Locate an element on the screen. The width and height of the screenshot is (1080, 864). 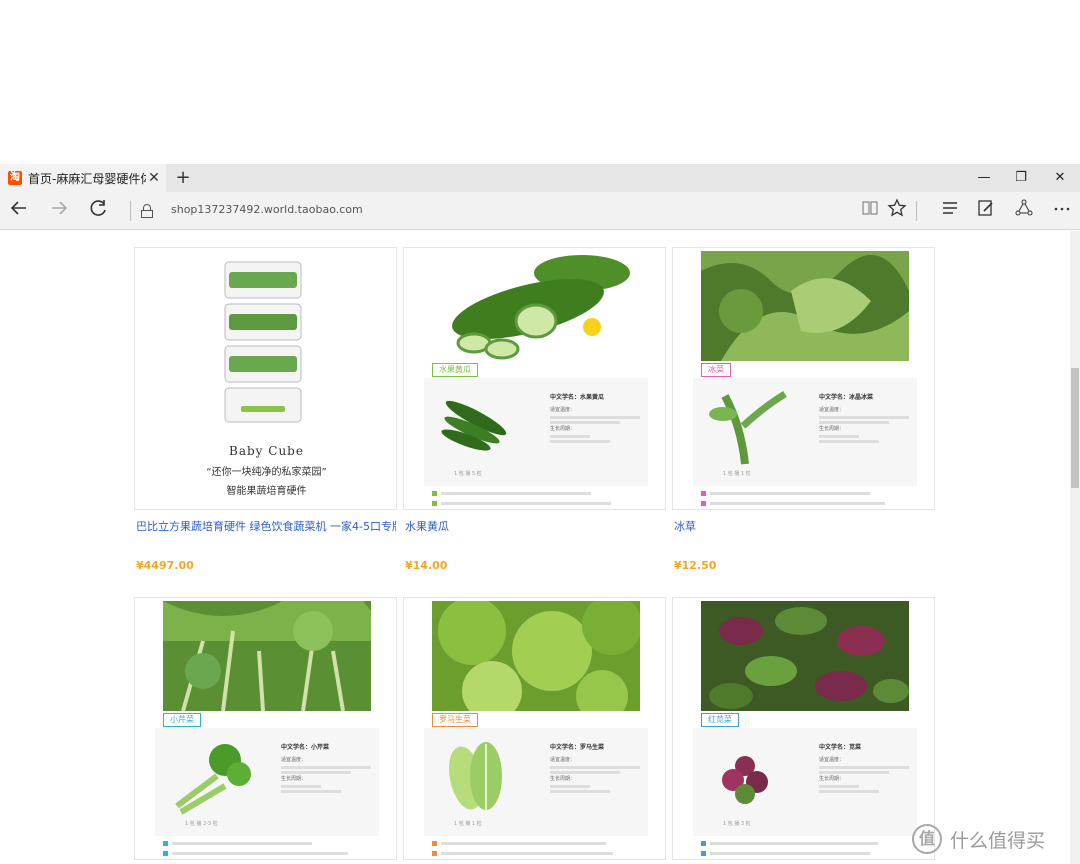
info-text: 中文学名：冰晶冰菜 适宜温度： 生长周期： is located at coordinates (867, 418).